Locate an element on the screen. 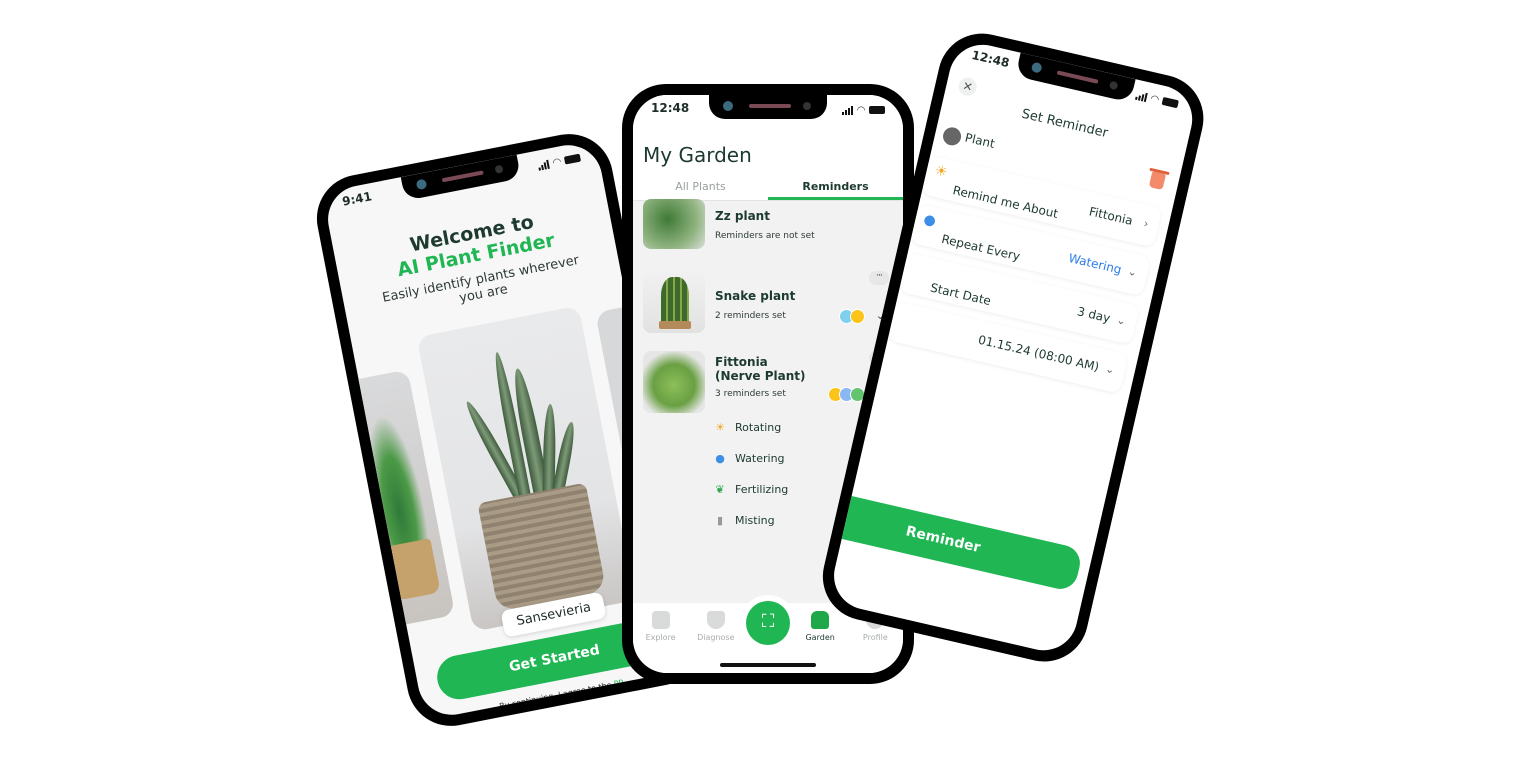 This screenshot has width=1536, height=768. spray-bottle-icon: ▮ is located at coordinates (720, 520).